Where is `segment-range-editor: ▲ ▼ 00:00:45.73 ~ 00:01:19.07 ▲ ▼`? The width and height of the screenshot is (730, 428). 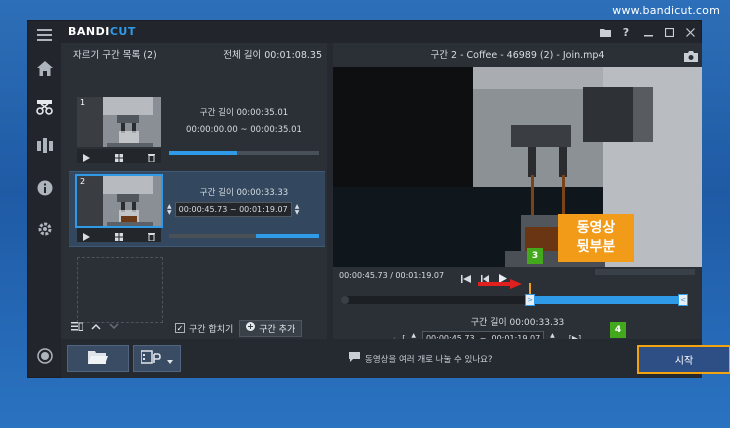 segment-range-editor: ▲ ▼ 00:00:45.73 ~ 00:01:19.07 ▲ ▼ is located at coordinates (233, 209).